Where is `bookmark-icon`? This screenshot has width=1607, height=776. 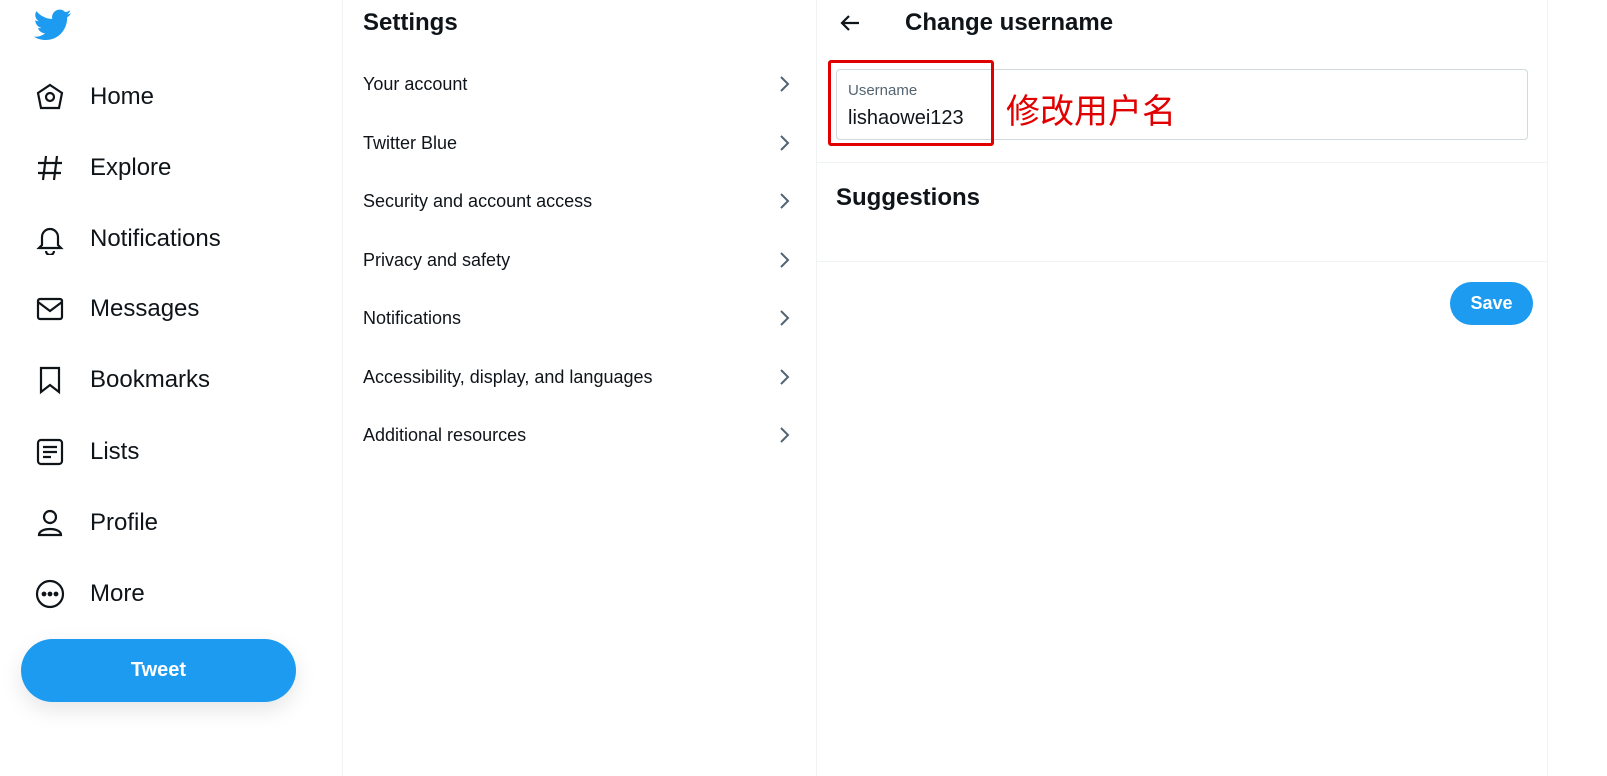 bookmark-icon is located at coordinates (50, 380).